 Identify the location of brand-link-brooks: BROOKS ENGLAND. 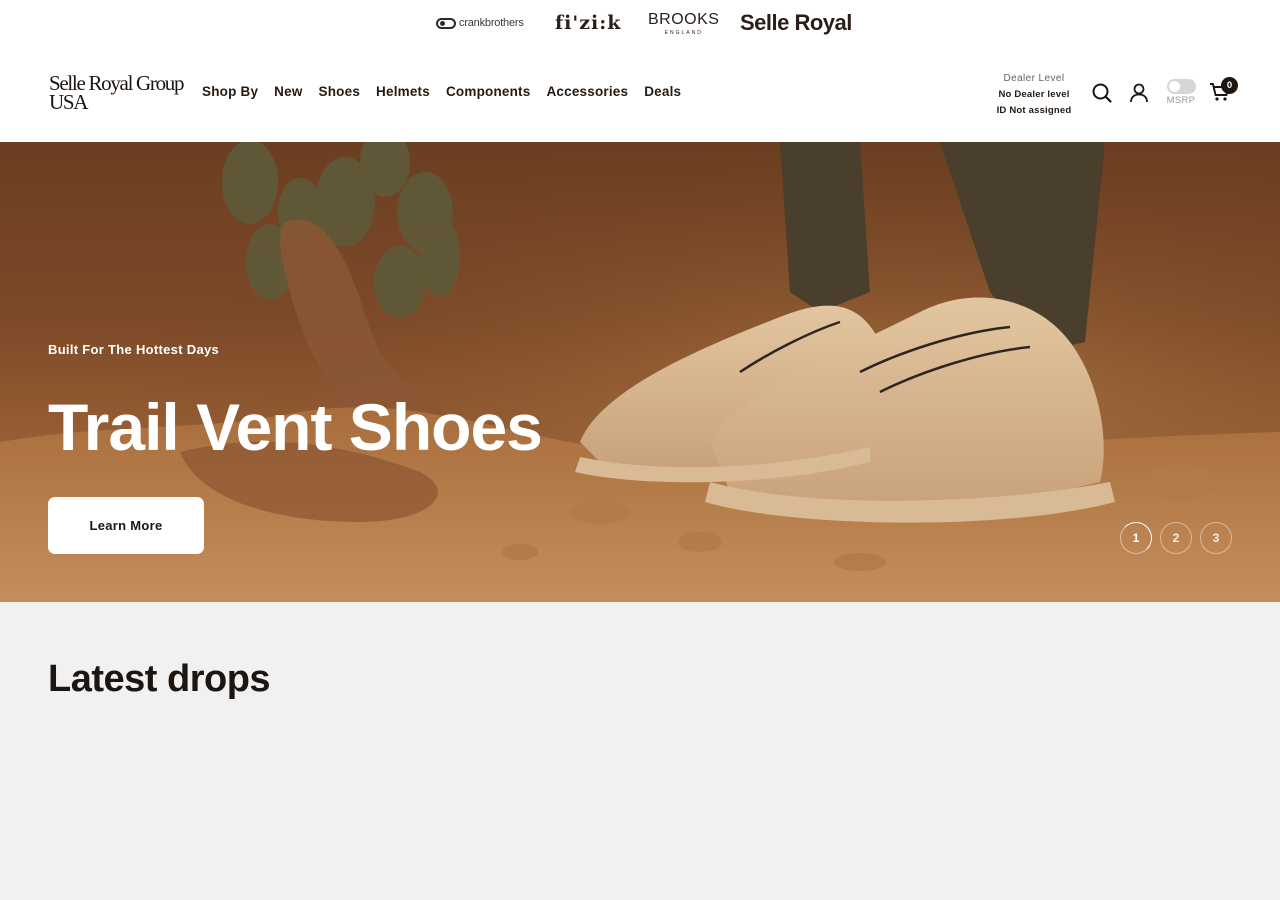
(683, 23).